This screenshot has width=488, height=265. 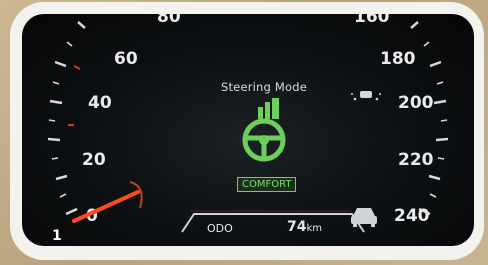 What do you see at coordinates (126, 59) in the screenshot?
I see `speed-label-60: 60` at bounding box center [126, 59].